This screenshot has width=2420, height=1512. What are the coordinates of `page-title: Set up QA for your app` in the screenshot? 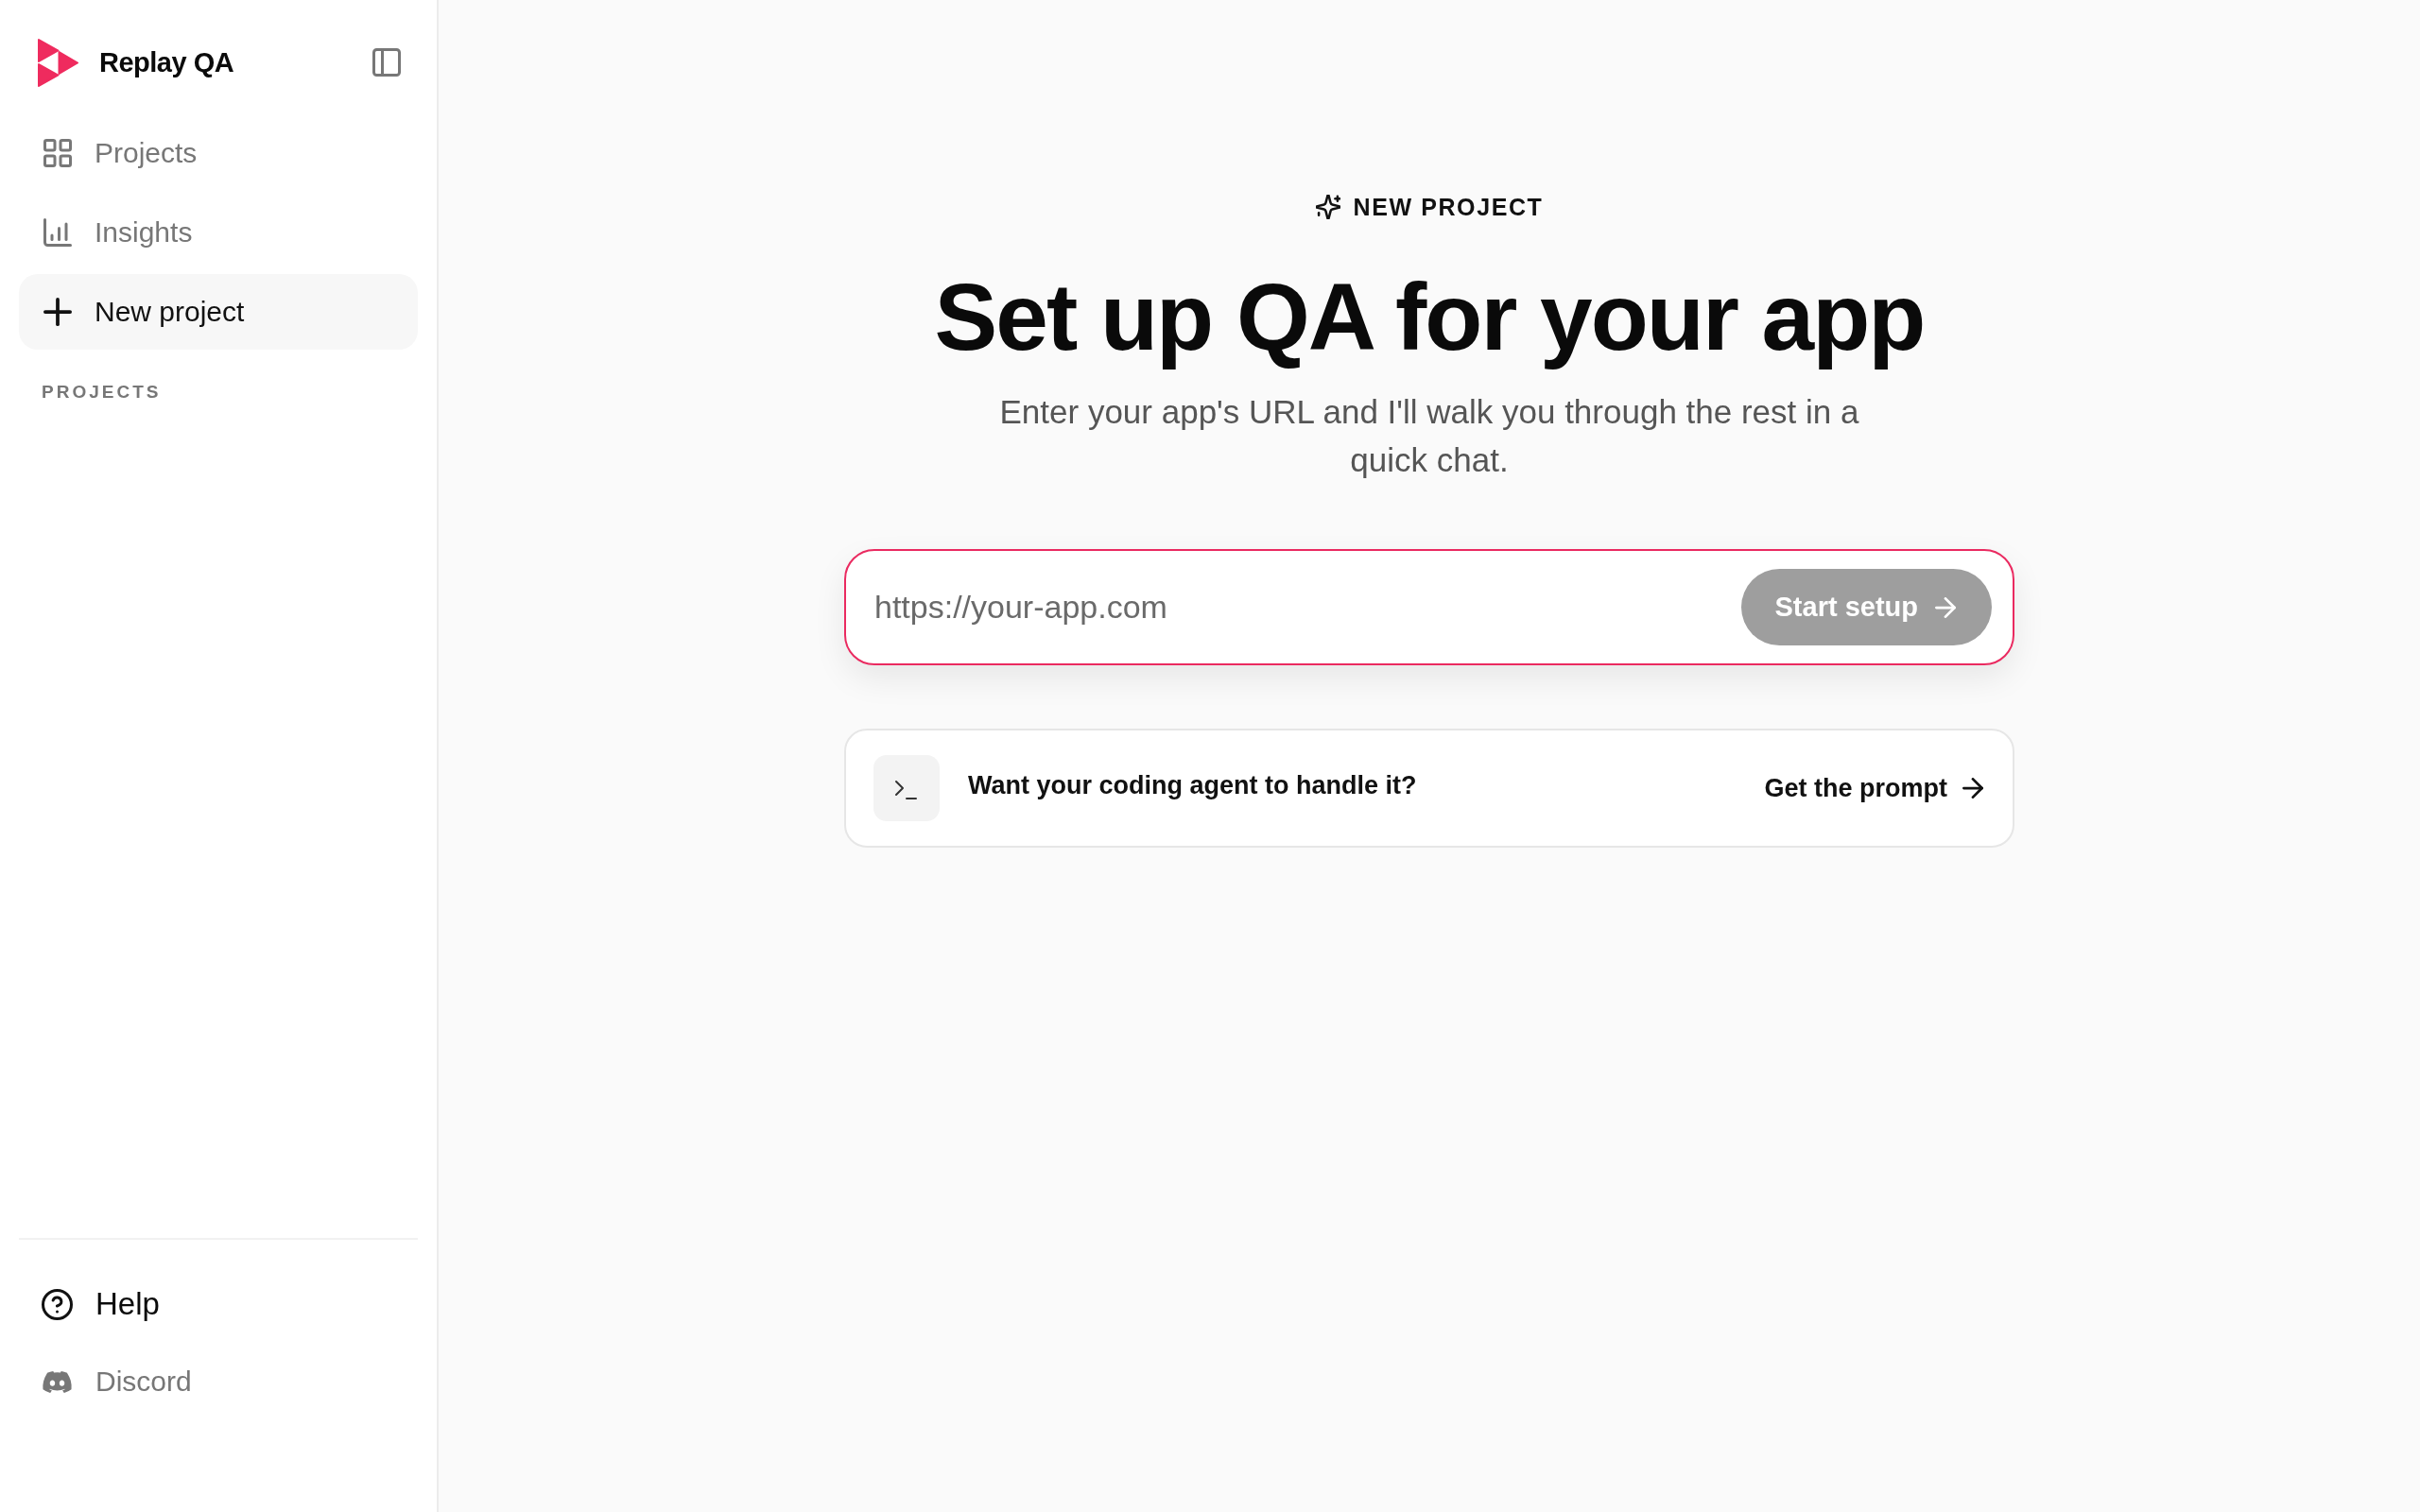 It's located at (1430, 317).